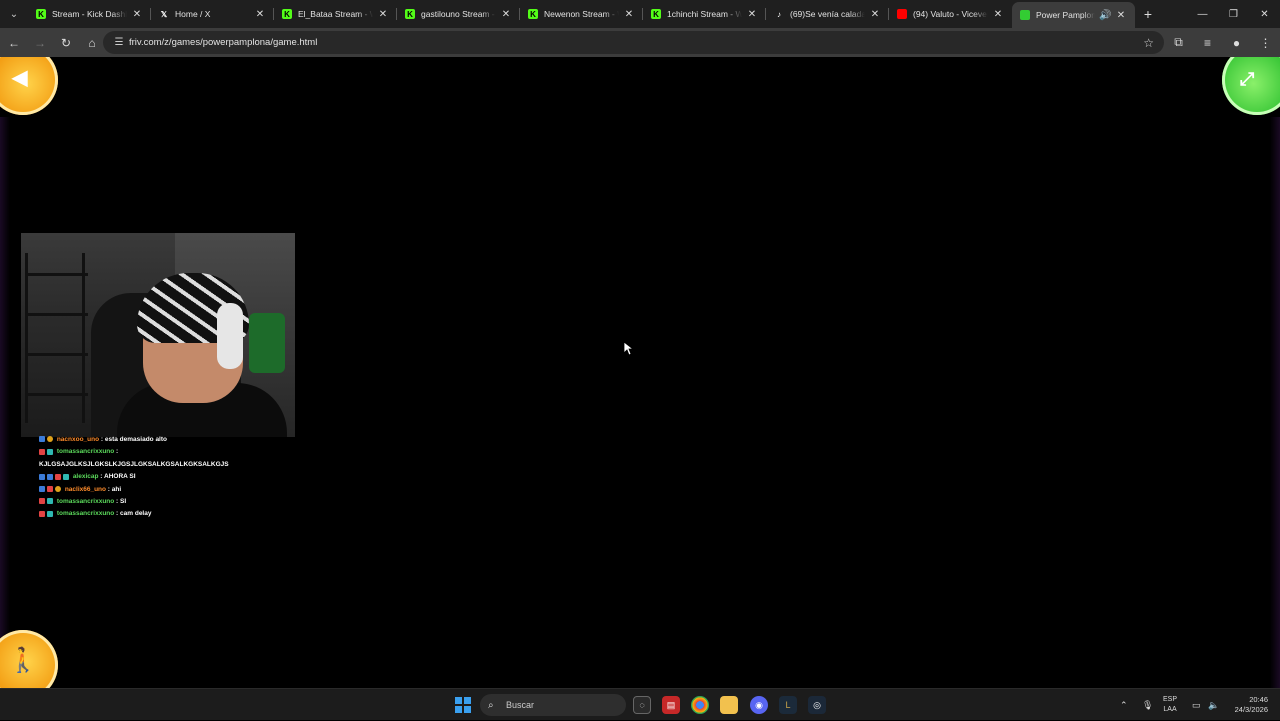 The width and height of the screenshot is (1280, 721). What do you see at coordinates (1258, 699) in the screenshot?
I see `clock-time: 20:46` at bounding box center [1258, 699].